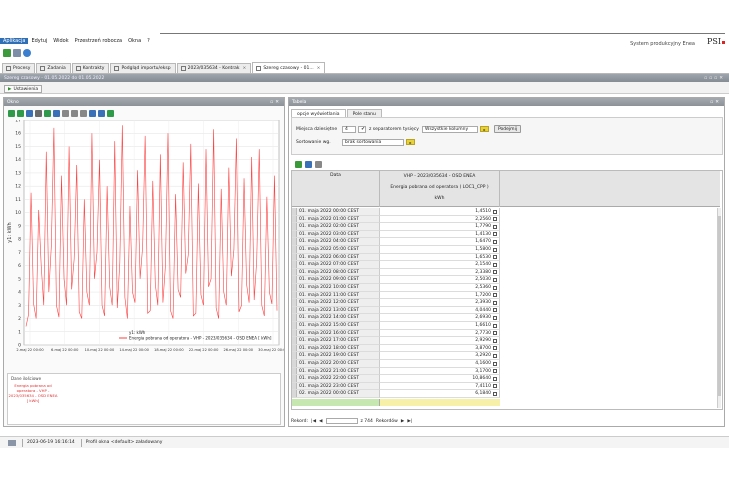 This screenshot has width=729, height=486. Describe the element at coordinates (440, 234) in the screenshot. I see `value-cell: 1,4130` at that location.